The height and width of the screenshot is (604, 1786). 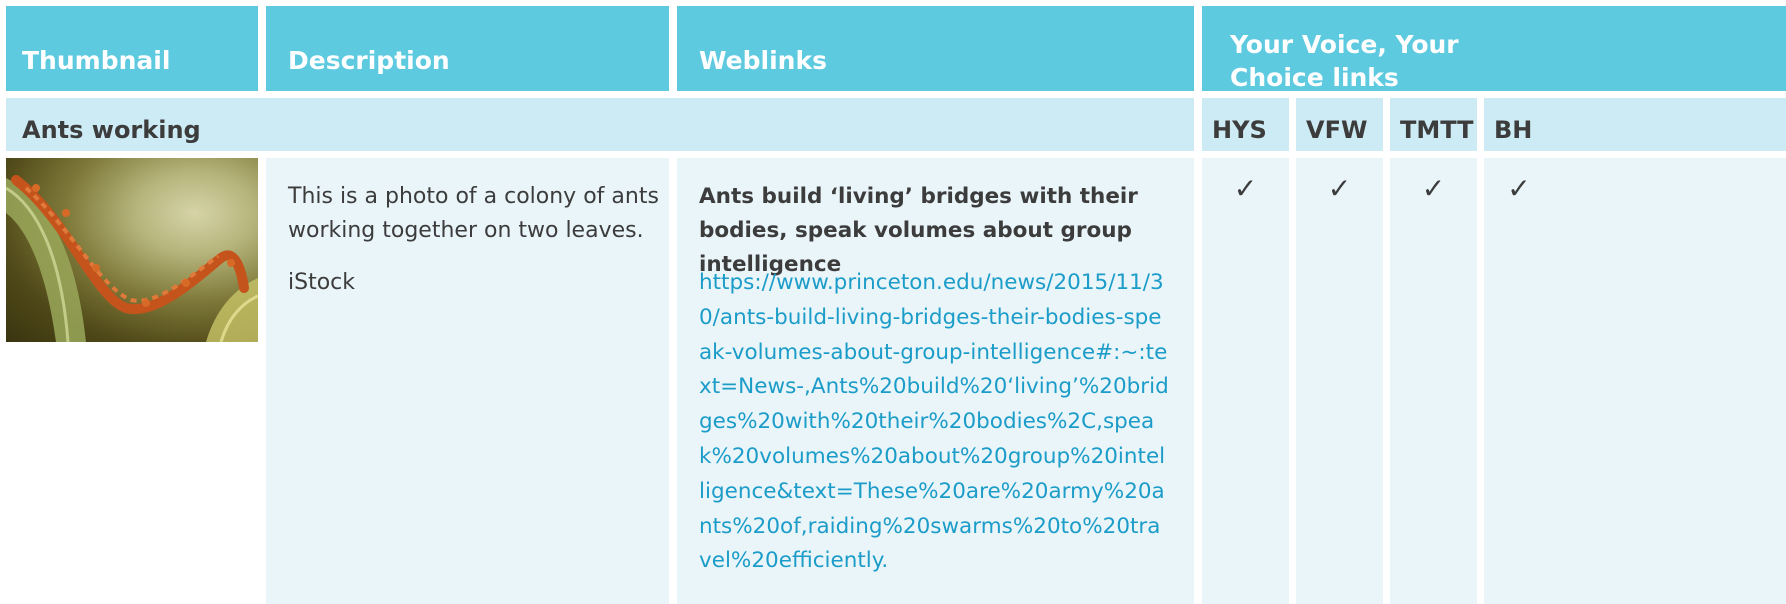 What do you see at coordinates (467, 48) in the screenshot?
I see `header-description: Description` at bounding box center [467, 48].